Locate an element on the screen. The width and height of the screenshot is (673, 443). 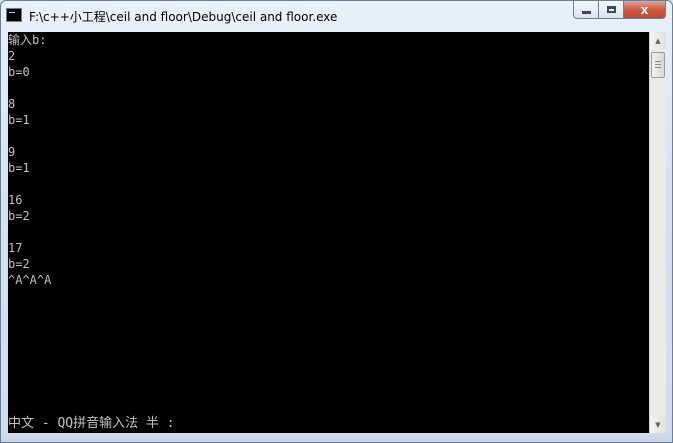
chevron-up-icon: ▲ is located at coordinates (658, 40).